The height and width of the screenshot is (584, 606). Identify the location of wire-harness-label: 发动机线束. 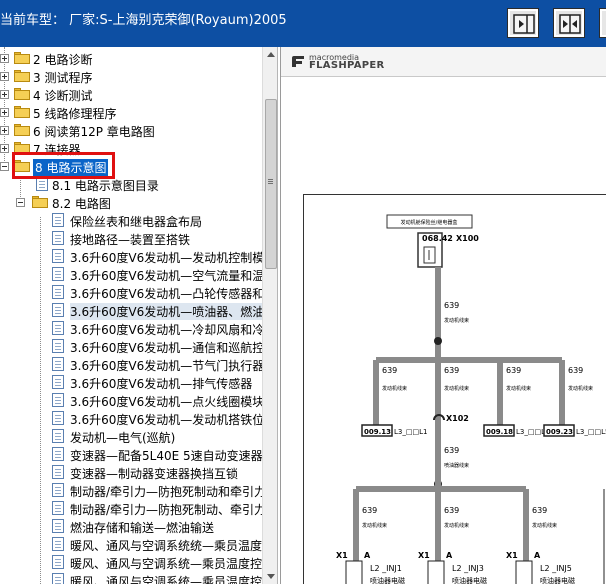
(456, 320).